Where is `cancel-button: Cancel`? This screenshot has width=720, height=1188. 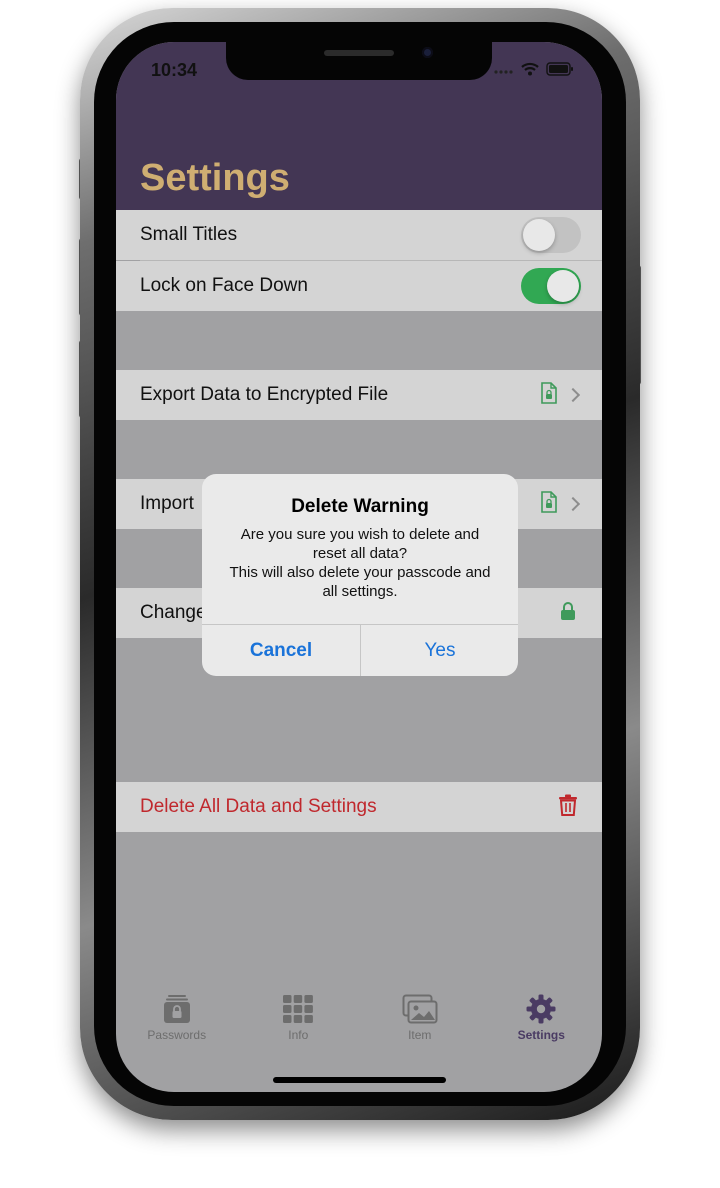 cancel-button: Cancel is located at coordinates (281, 650).